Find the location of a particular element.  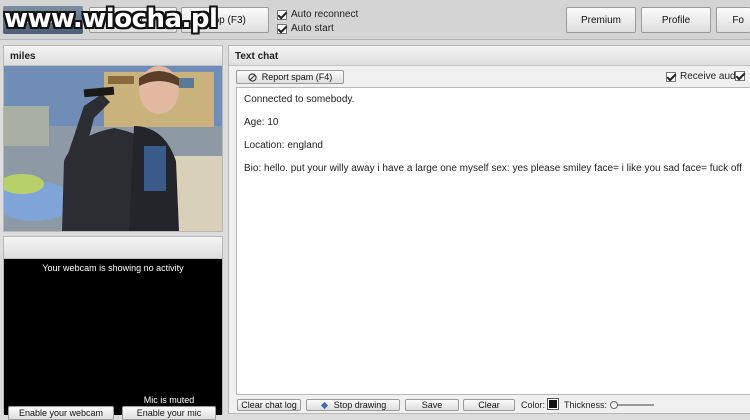

clear-button: Clear is located at coordinates (489, 405).